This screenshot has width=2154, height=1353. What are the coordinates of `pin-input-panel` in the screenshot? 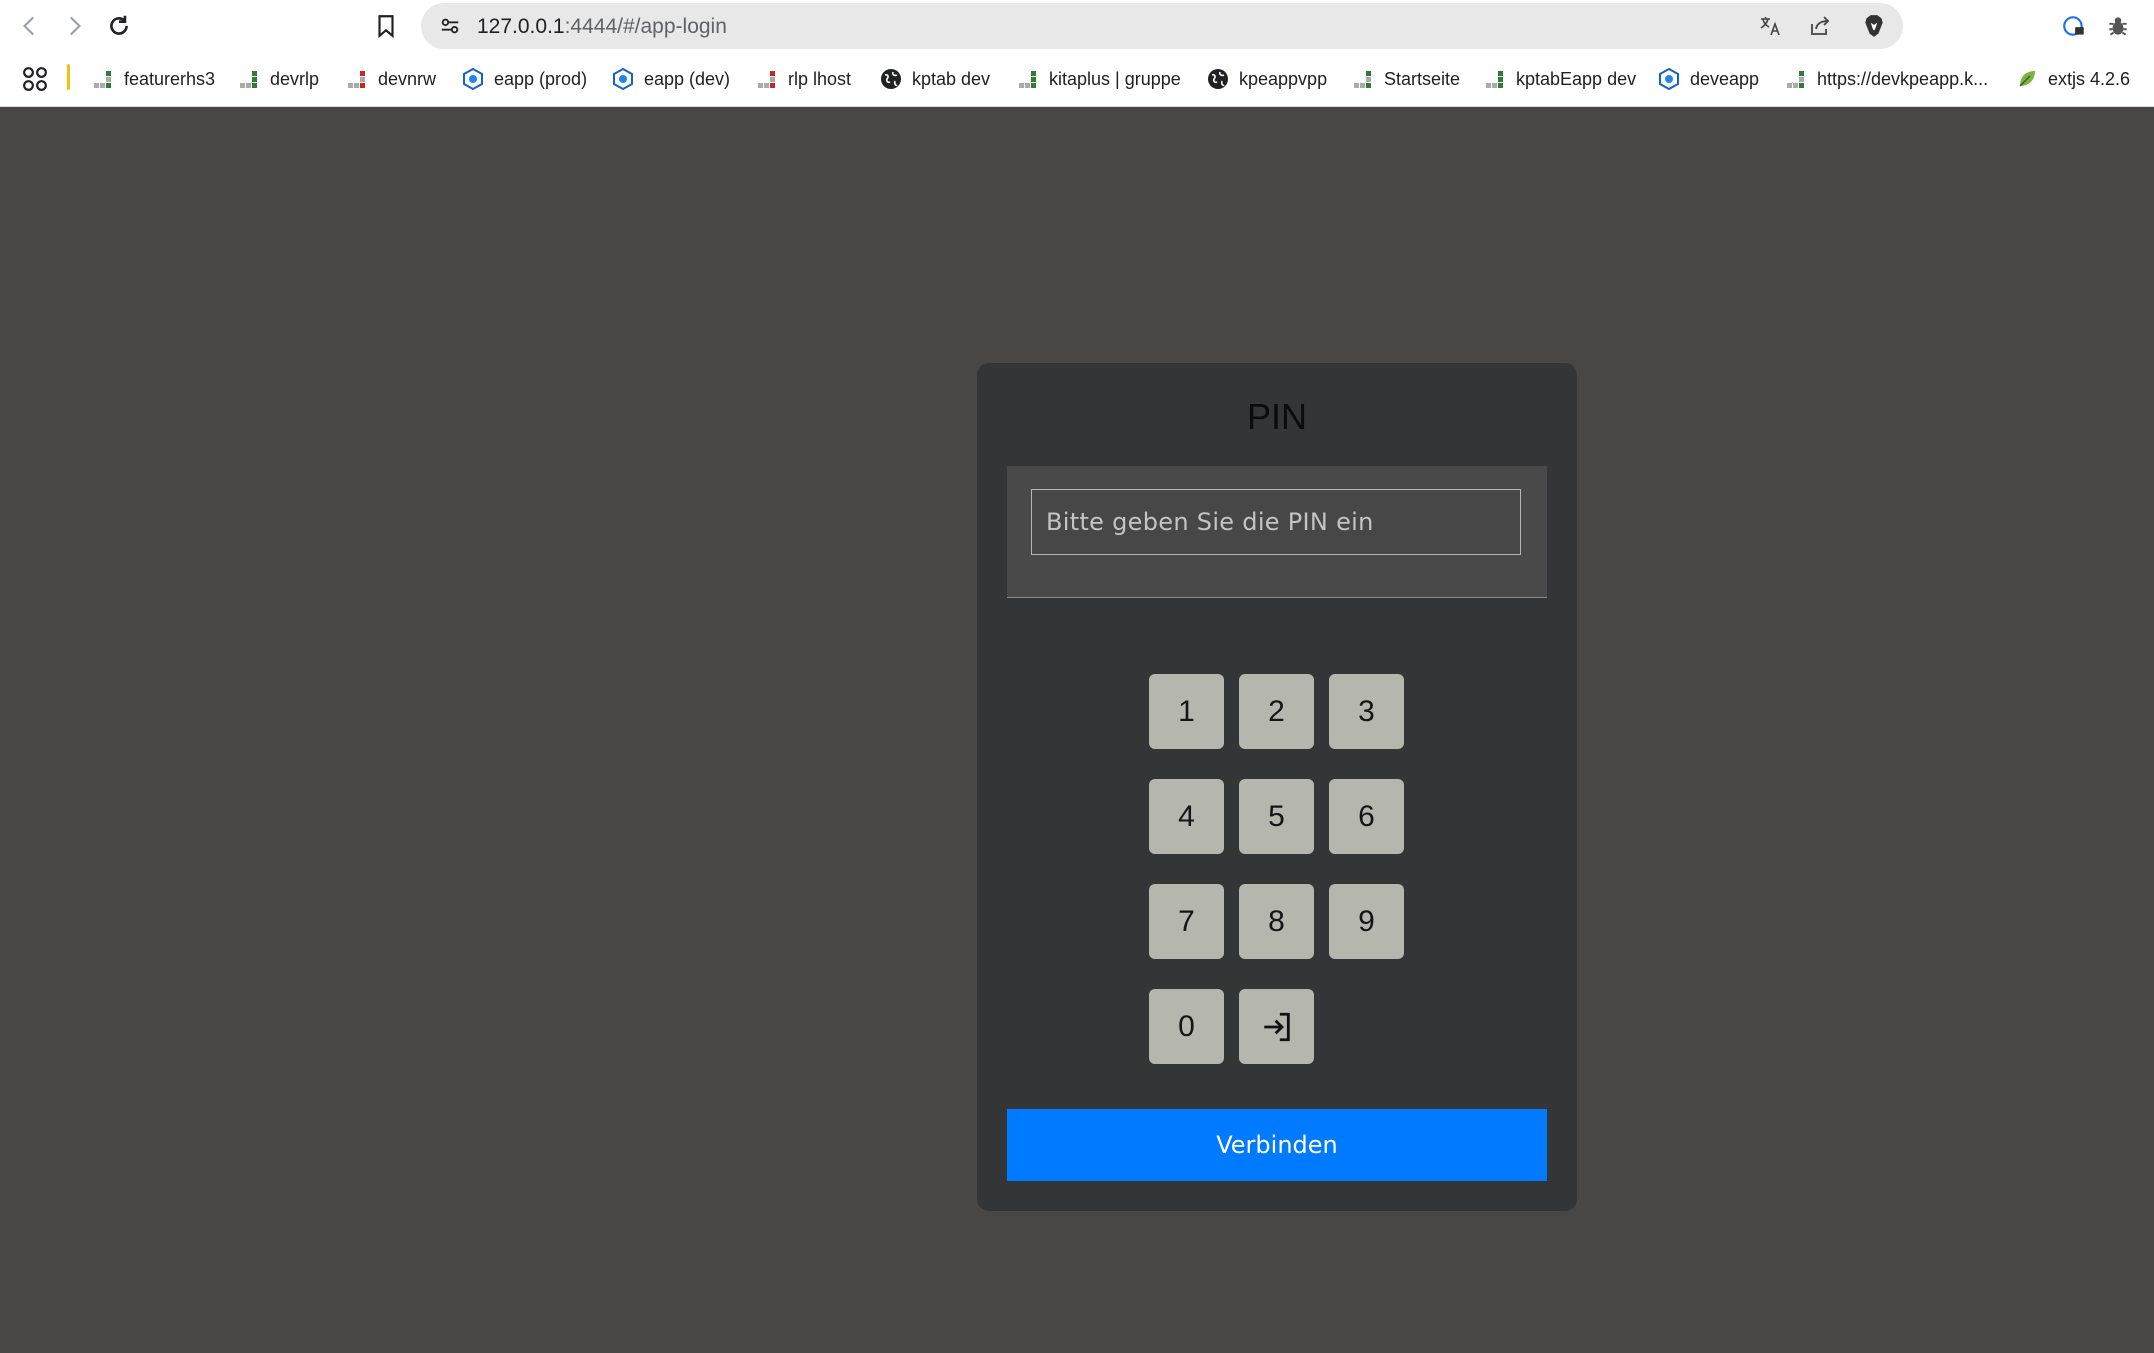 It's located at (1277, 532).